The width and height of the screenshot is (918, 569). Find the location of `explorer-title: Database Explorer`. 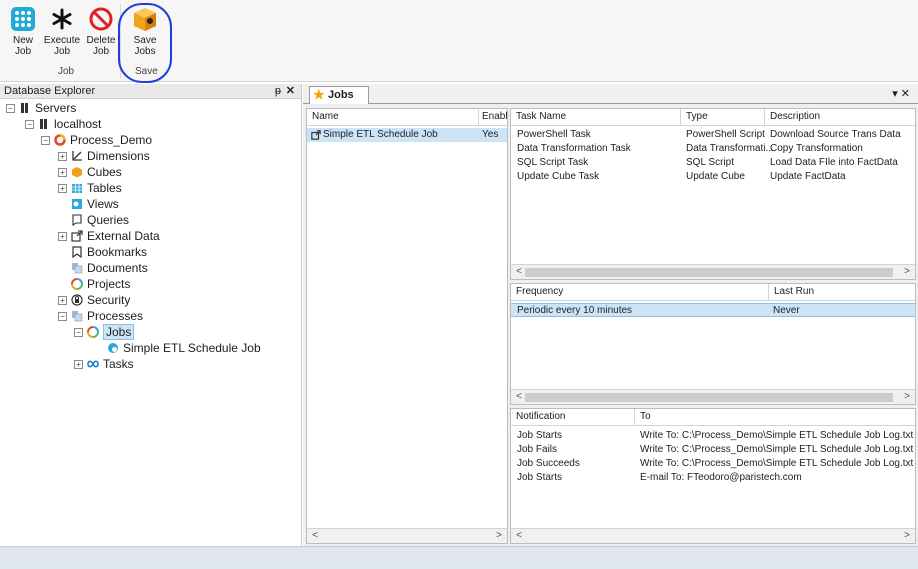

explorer-title: Database Explorer is located at coordinates (50, 91).